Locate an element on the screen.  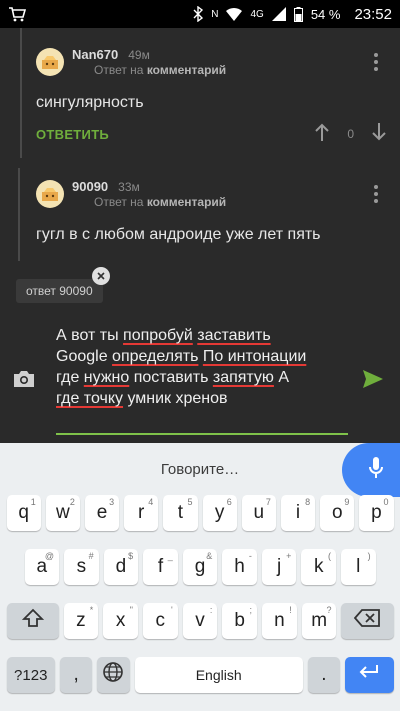
misspelled-word: определять is located at coordinates (155, 356).